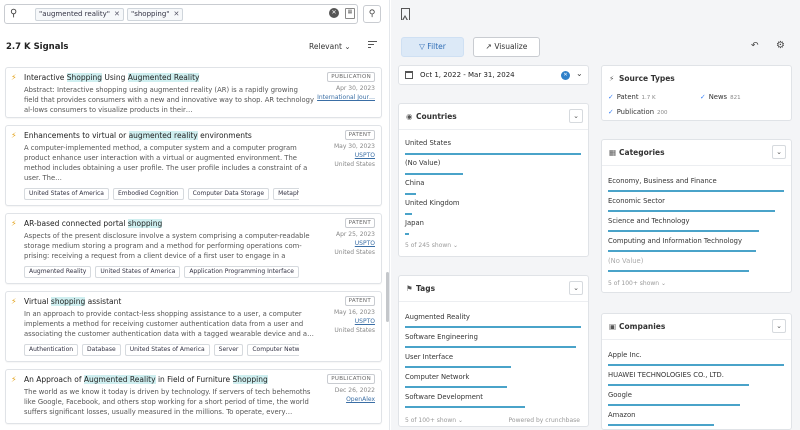  I want to click on sort-dropdown: Relevant ⌄, so click(330, 46).